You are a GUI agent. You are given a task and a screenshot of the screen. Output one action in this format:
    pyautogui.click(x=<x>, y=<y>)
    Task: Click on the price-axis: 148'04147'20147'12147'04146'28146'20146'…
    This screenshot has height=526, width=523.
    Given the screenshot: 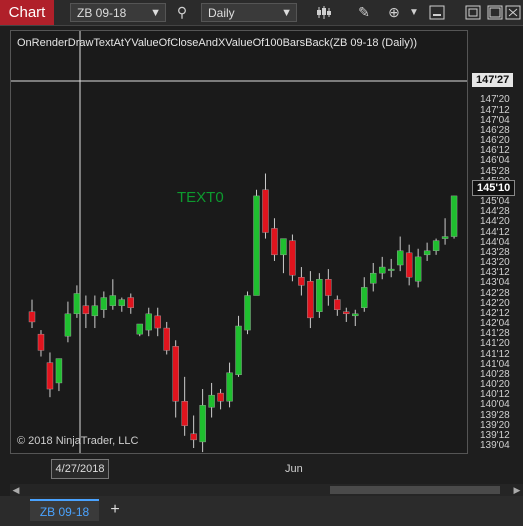 What is the action you would take?
    pyautogui.click(x=495, y=242)
    